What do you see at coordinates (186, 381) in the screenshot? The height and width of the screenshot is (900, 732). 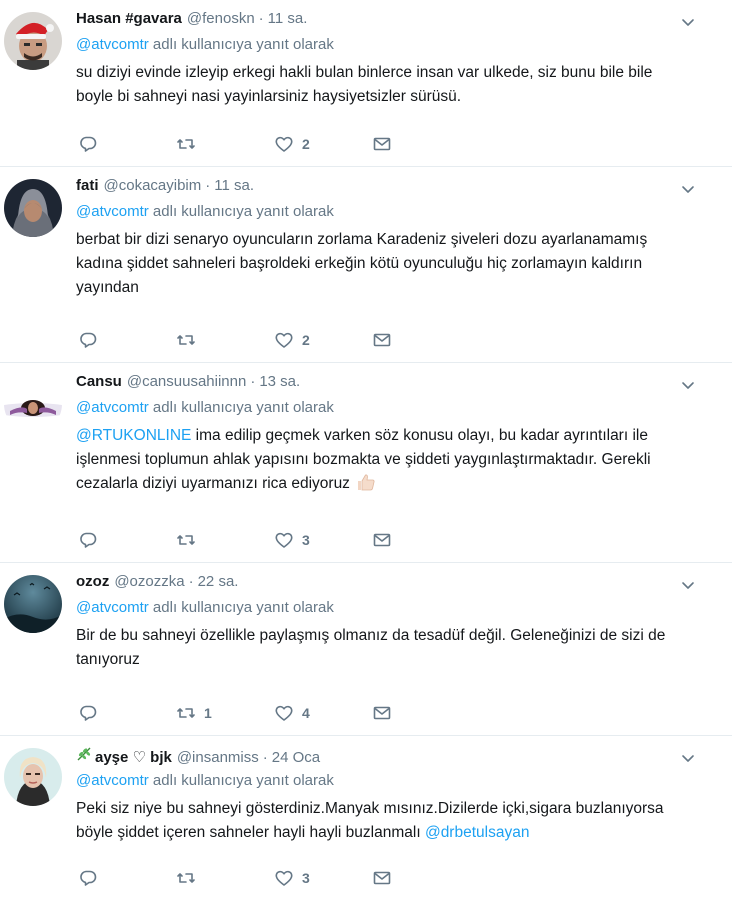 I see `user-handle: @cansuusahiinnn` at bounding box center [186, 381].